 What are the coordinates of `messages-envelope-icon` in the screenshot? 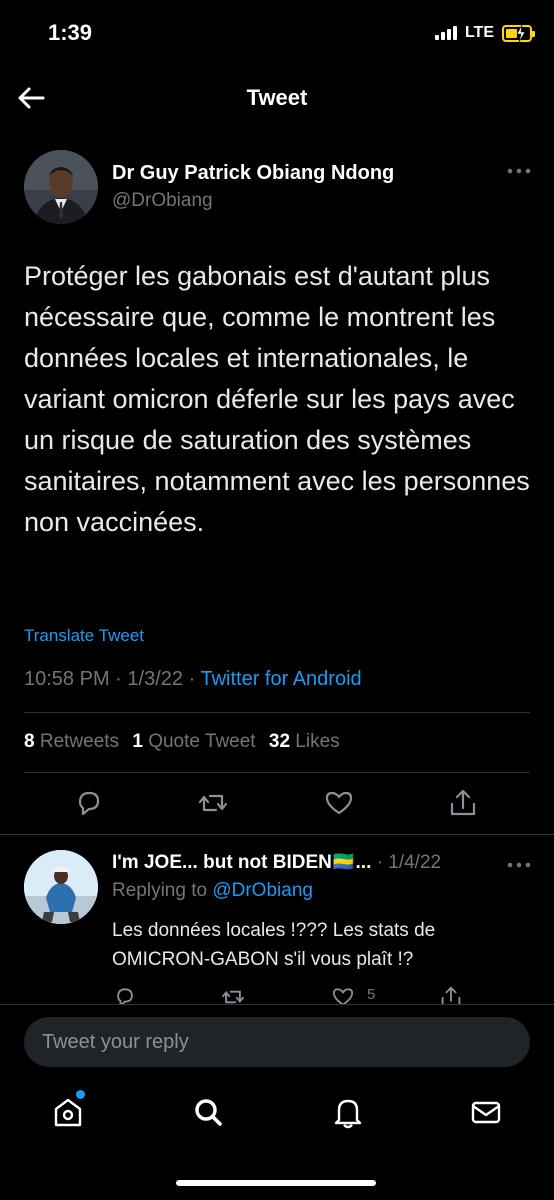 It's located at (486, 1112).